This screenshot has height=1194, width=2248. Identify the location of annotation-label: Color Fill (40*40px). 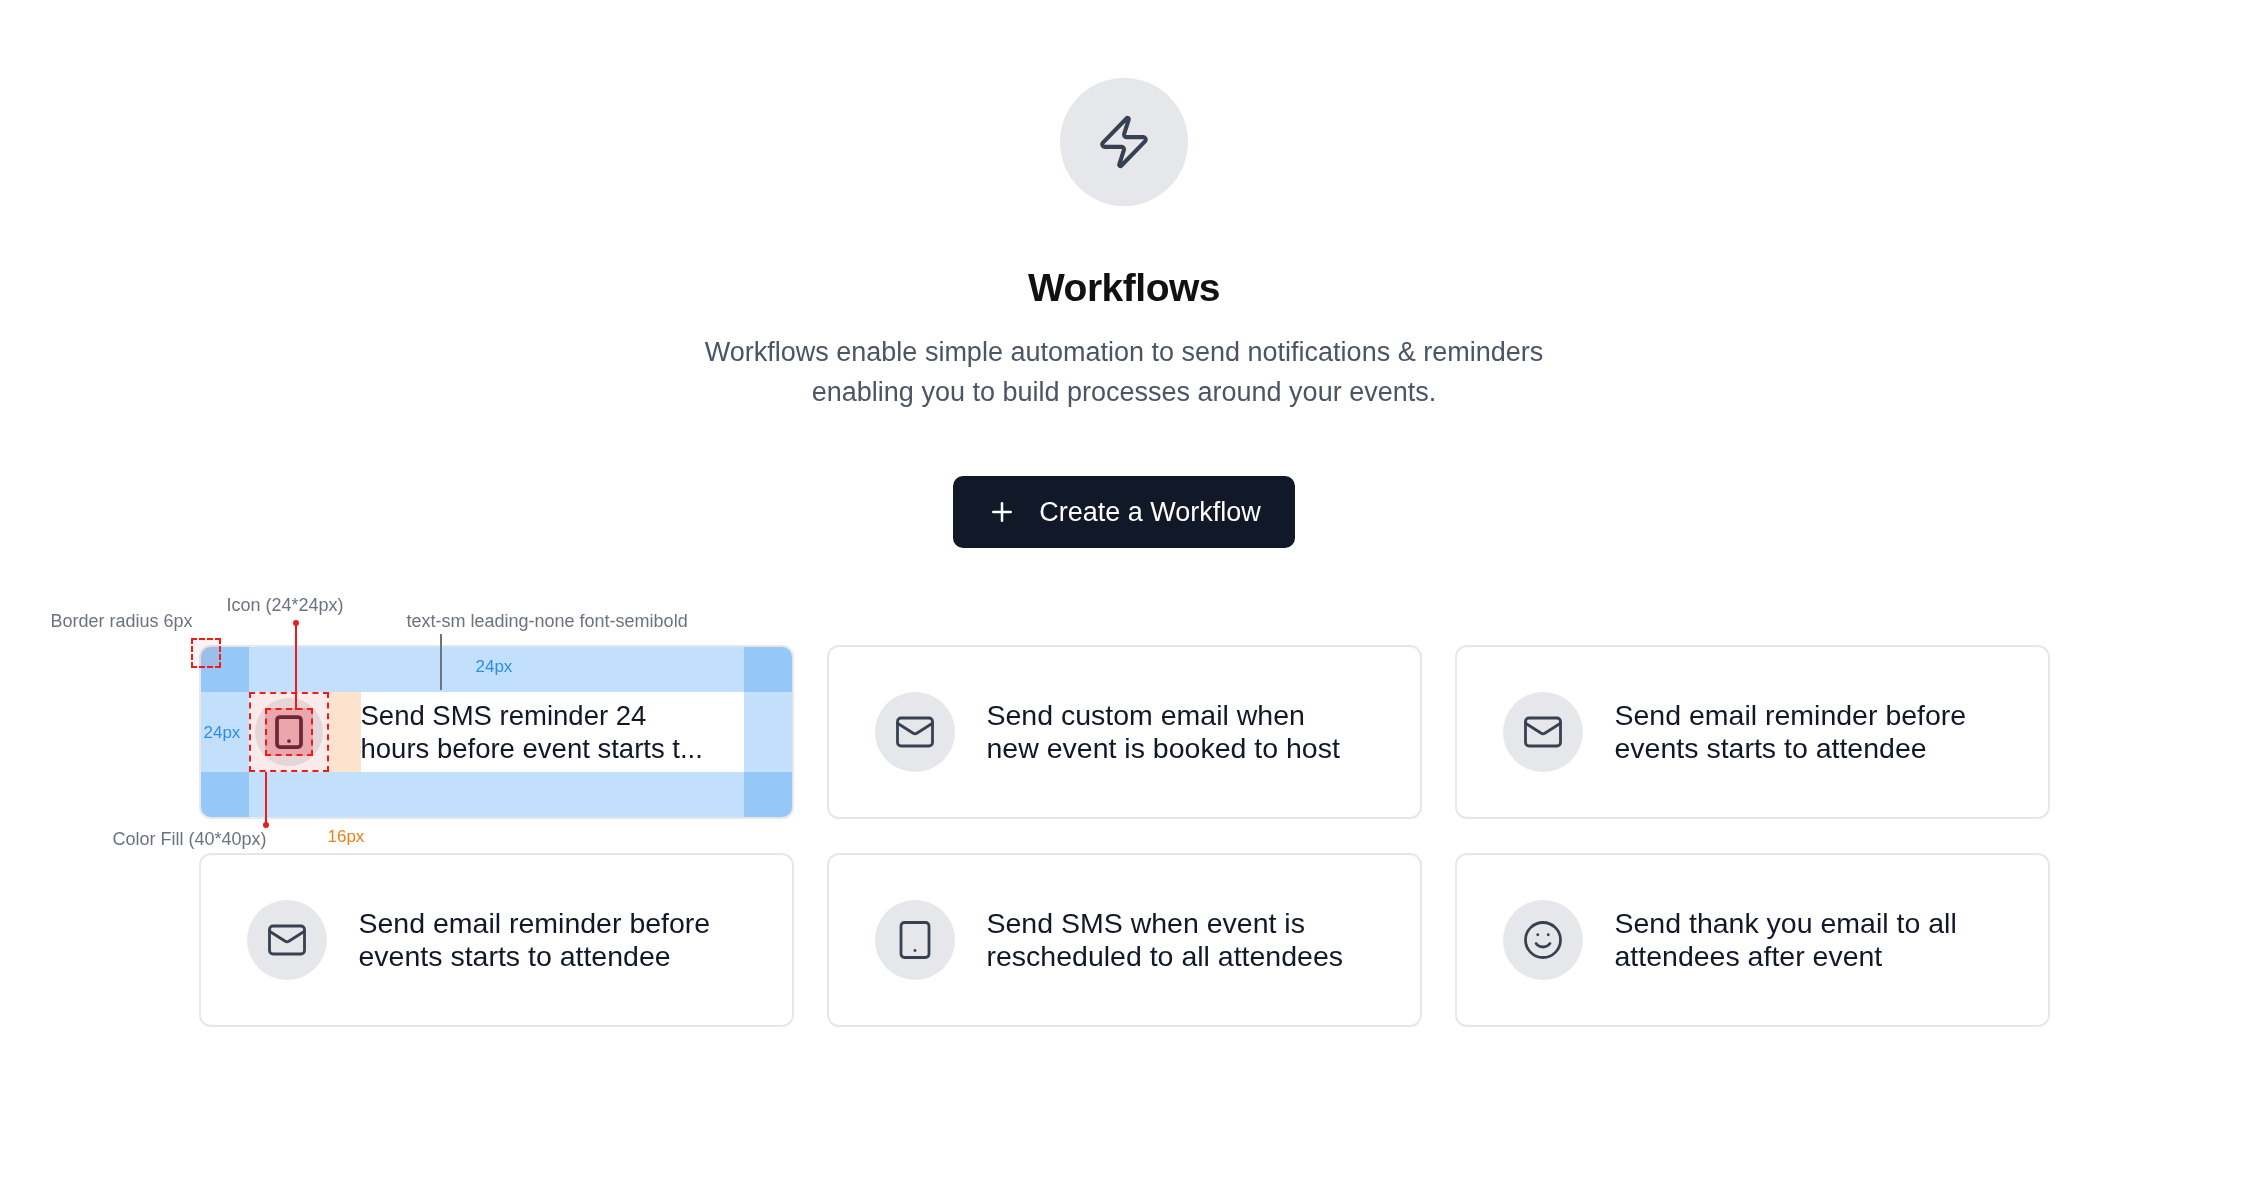
(189, 839).